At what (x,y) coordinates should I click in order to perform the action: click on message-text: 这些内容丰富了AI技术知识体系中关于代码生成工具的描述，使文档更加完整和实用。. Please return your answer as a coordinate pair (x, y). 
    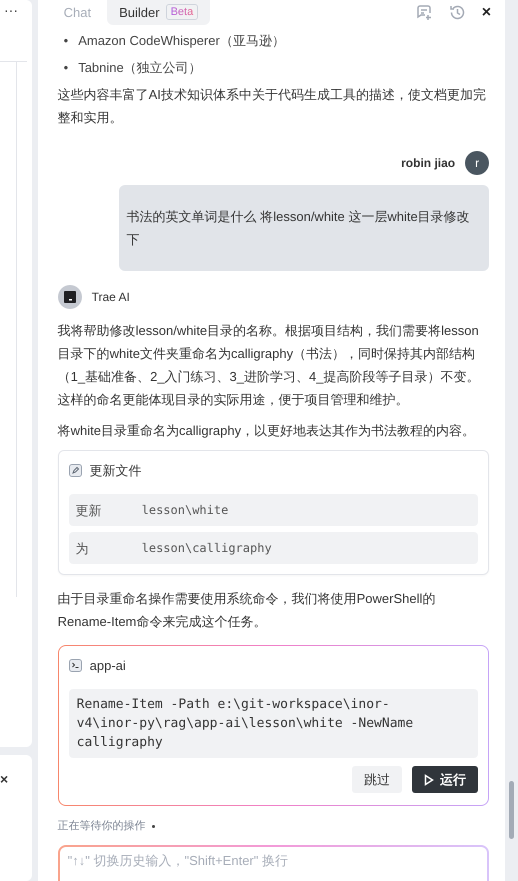
    Looking at the image, I should click on (272, 106).